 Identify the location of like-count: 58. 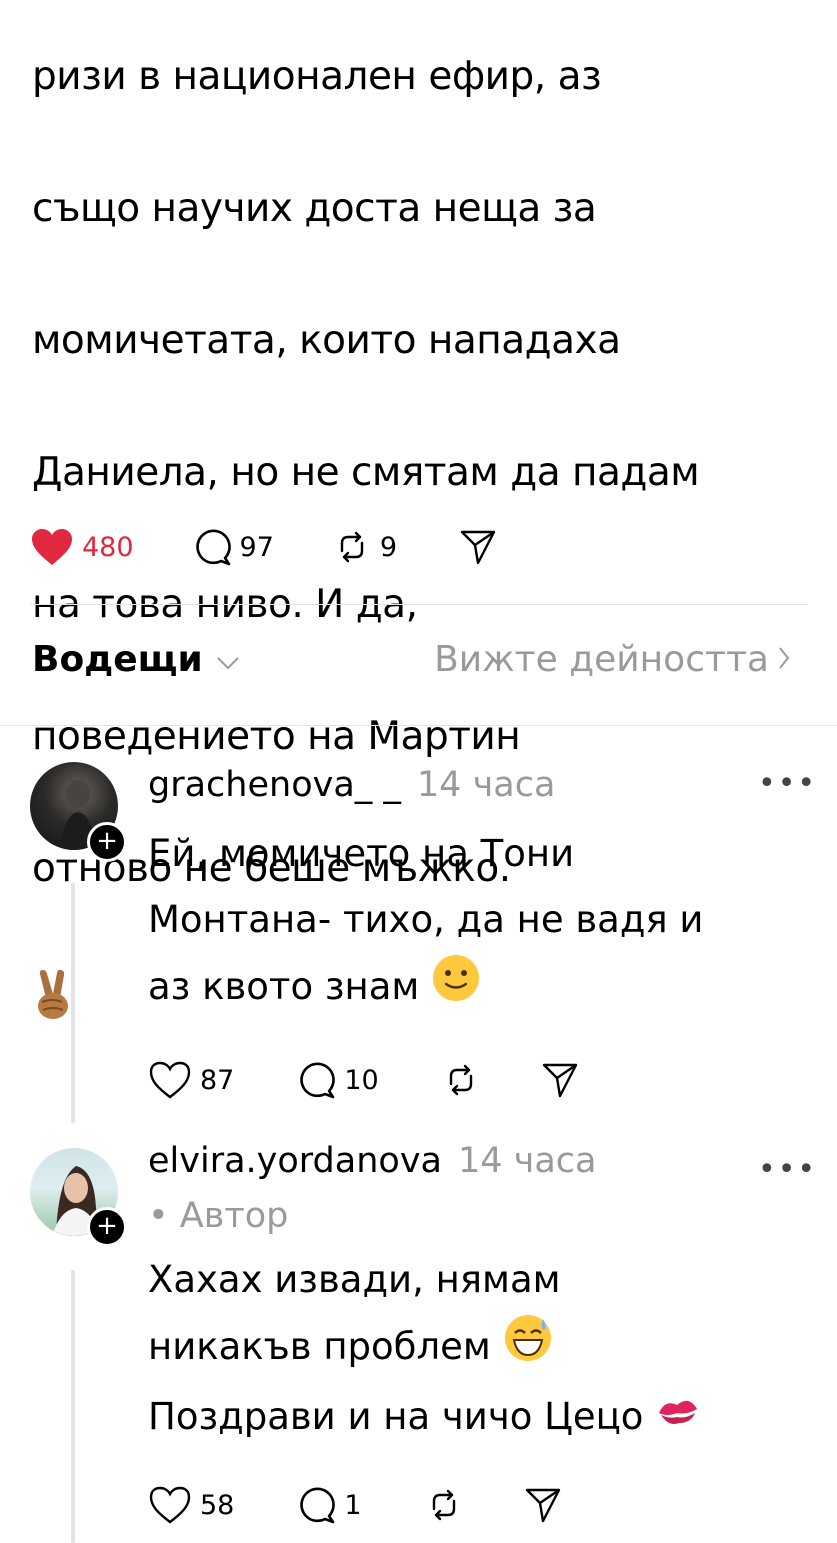
(217, 1505).